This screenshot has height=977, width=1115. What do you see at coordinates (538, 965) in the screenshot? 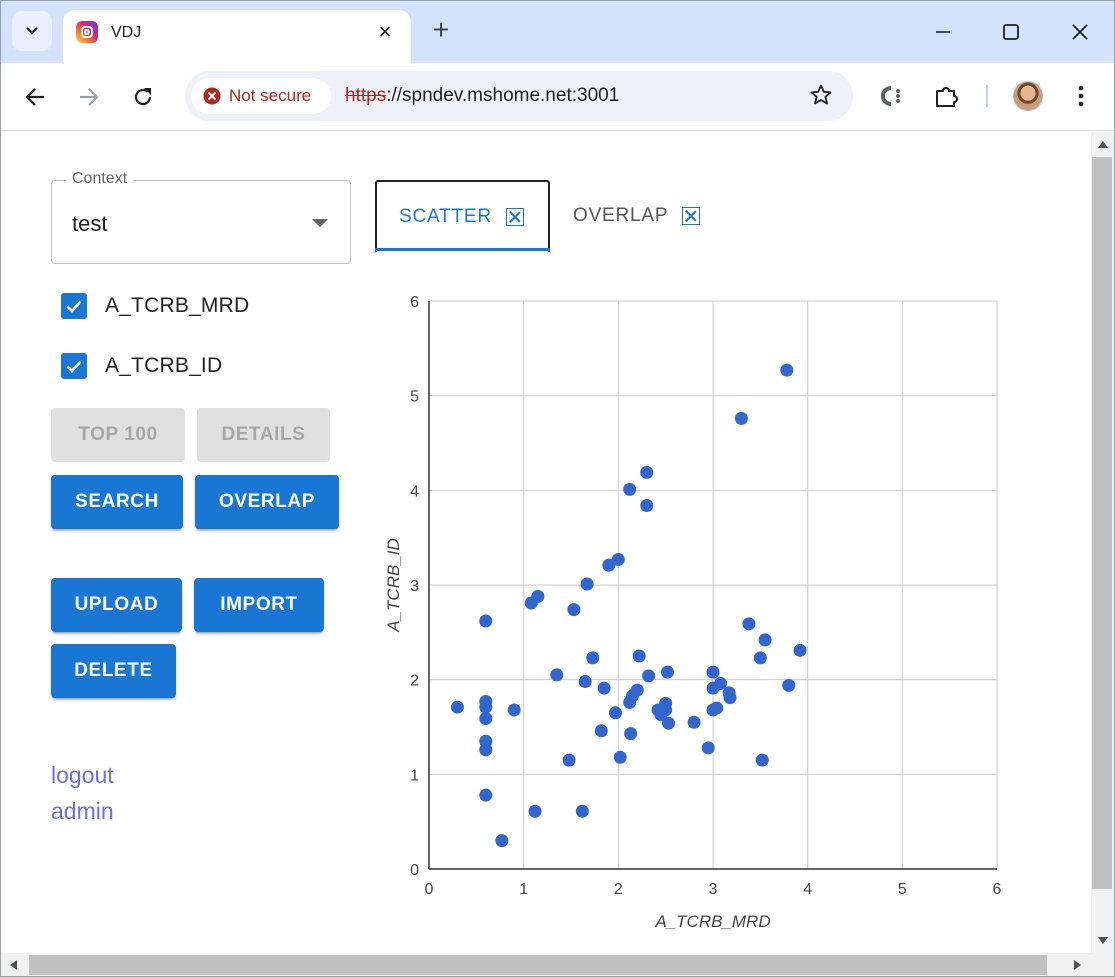
I see `horizontal-scroll-thumb` at bounding box center [538, 965].